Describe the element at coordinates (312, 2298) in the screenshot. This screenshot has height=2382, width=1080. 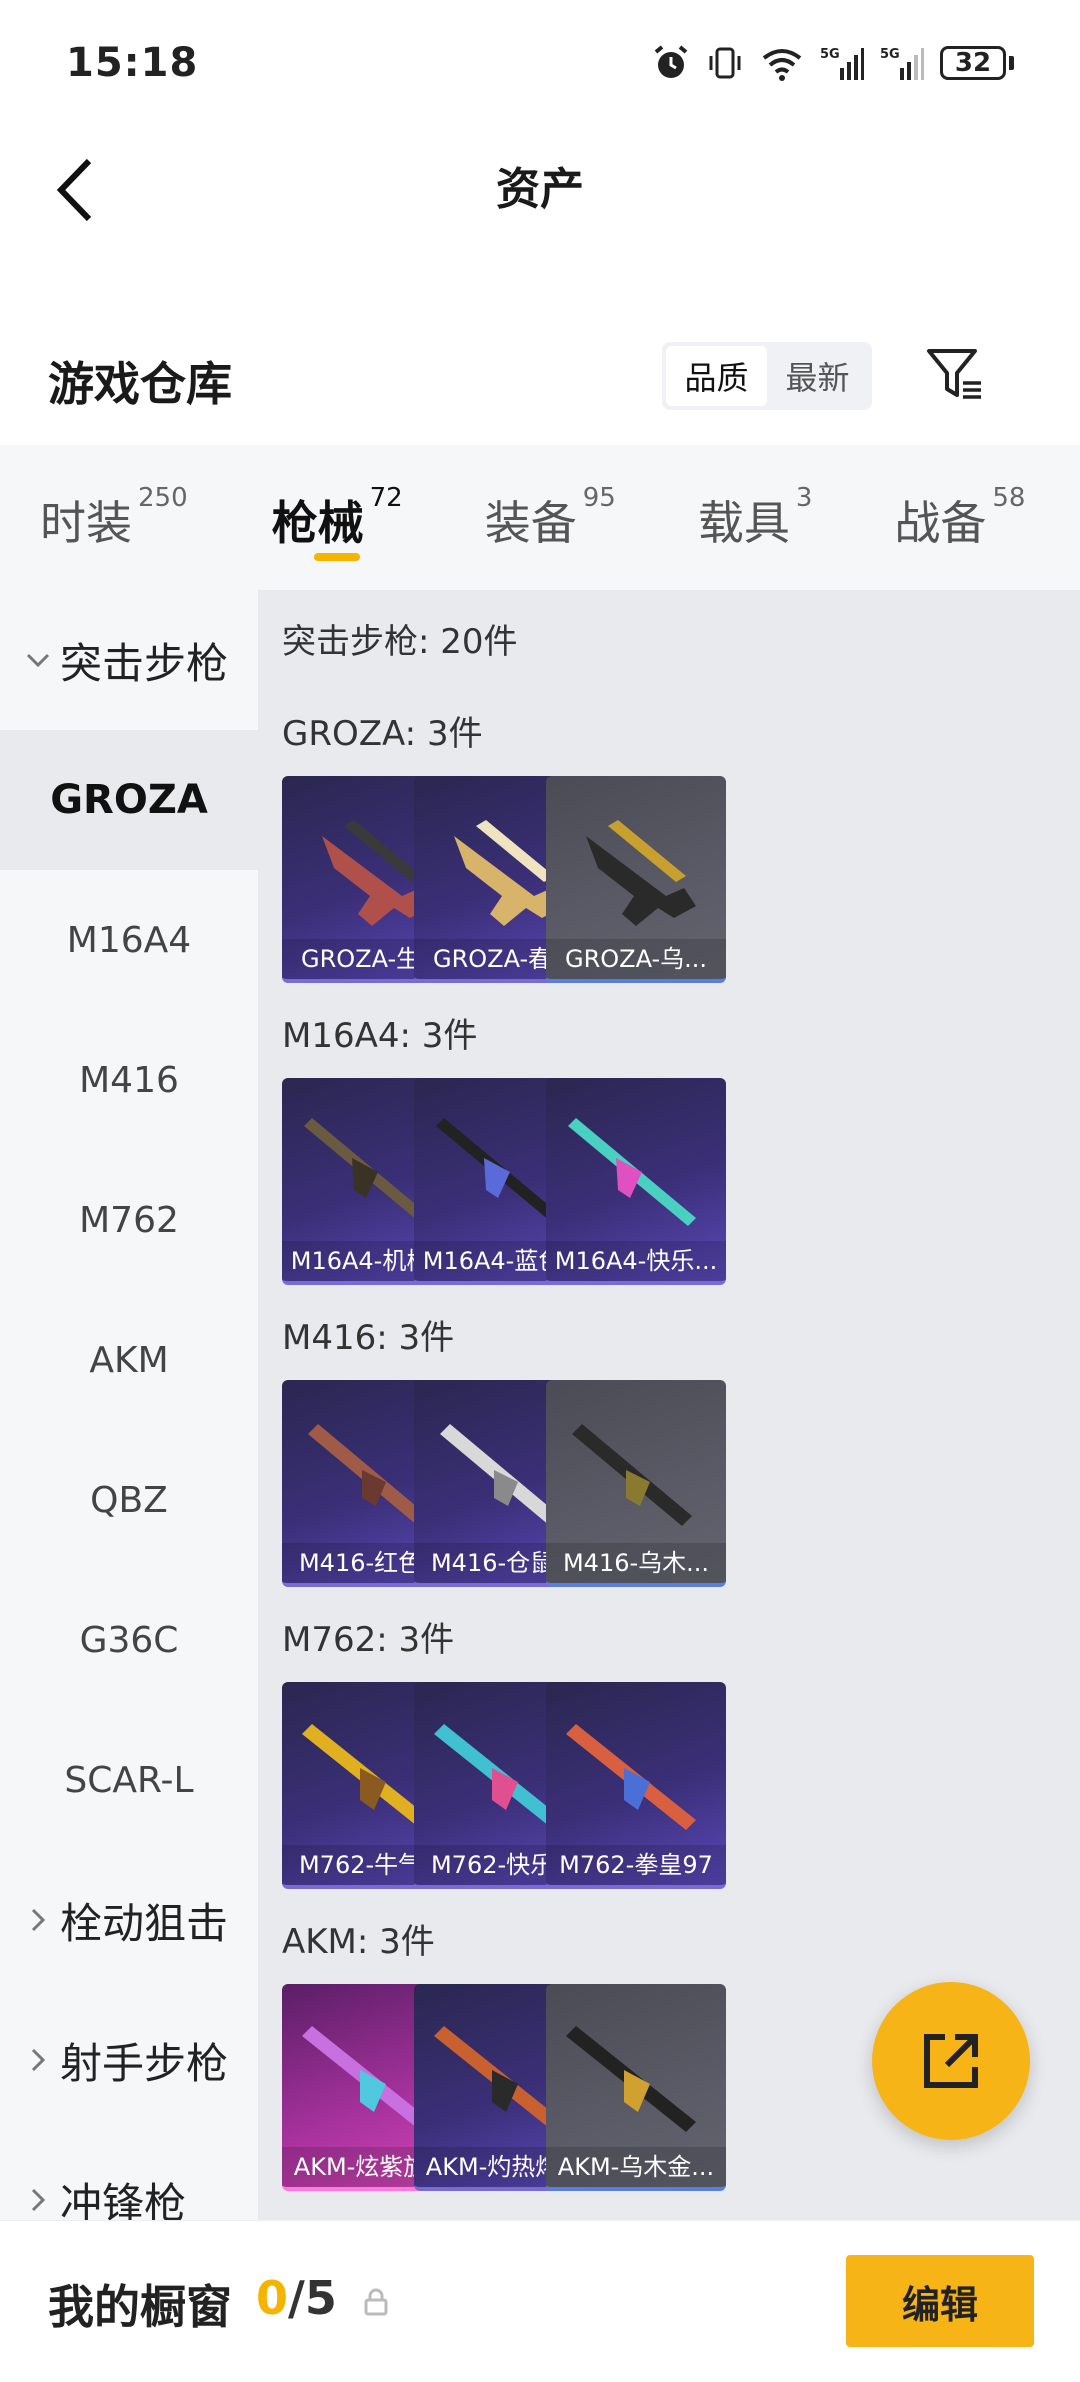
I see `showcase-count-max: /5` at that location.